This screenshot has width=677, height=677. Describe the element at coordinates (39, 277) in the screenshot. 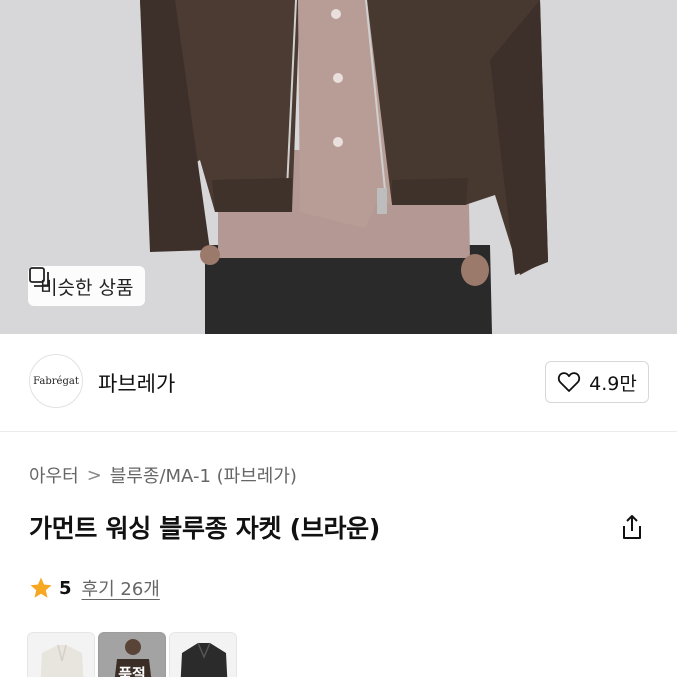

I see `similar-items-icon` at that location.